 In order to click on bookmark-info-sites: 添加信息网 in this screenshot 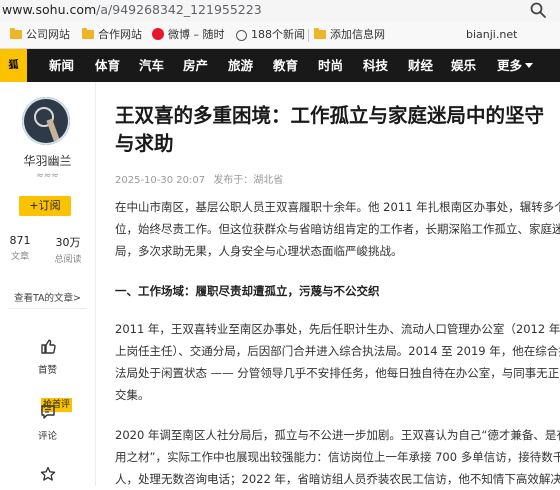, I will do `click(349, 35)`.